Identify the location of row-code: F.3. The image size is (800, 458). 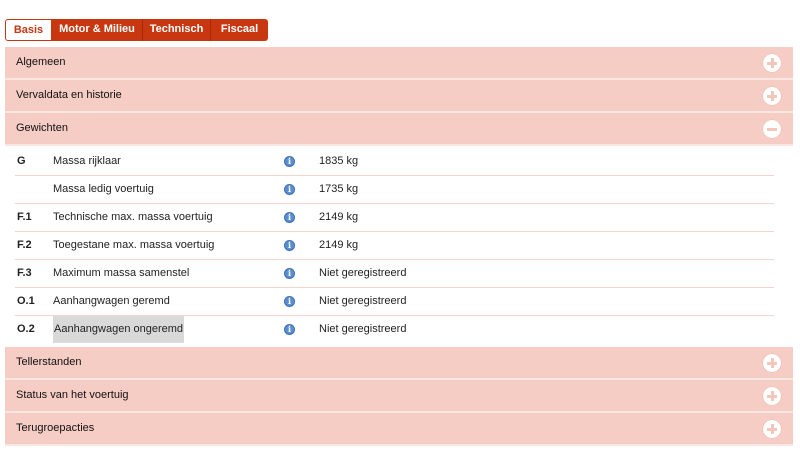
(24, 273).